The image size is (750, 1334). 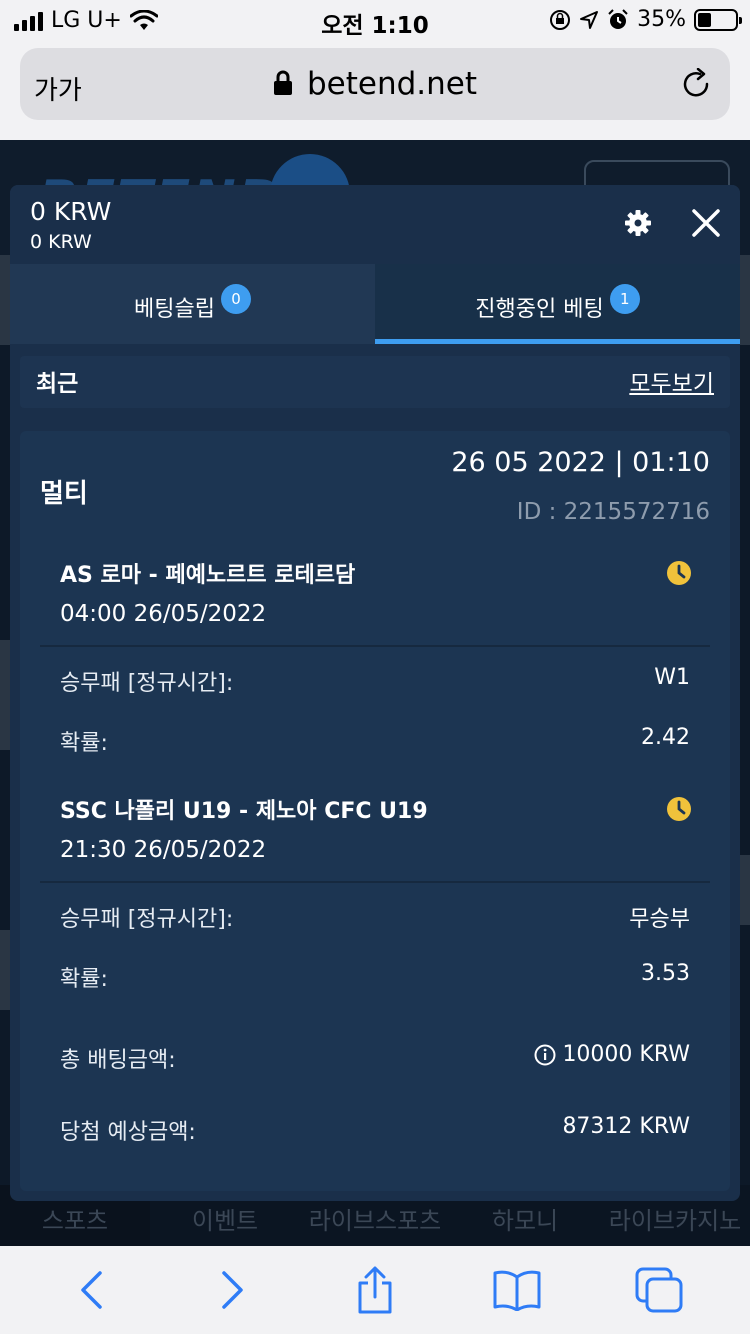 What do you see at coordinates (71, 211) in the screenshot?
I see `balance-main: 0 KRW` at bounding box center [71, 211].